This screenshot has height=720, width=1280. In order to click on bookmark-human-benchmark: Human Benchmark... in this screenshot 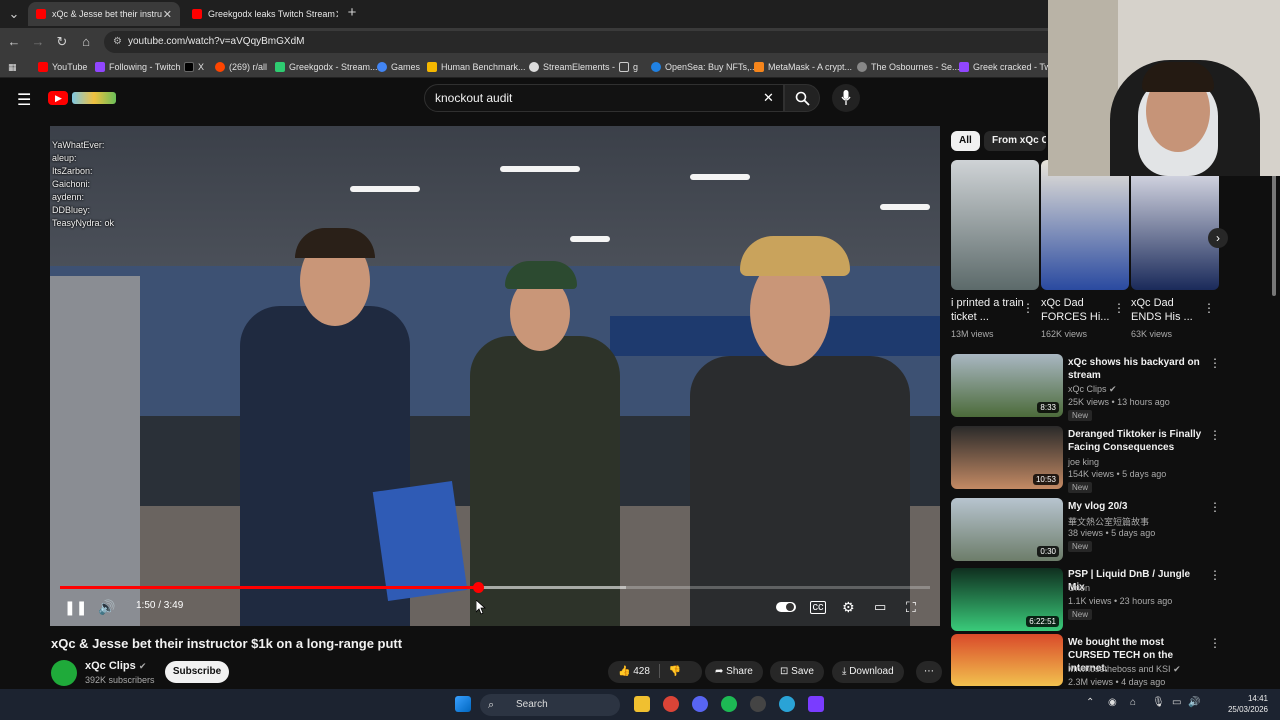, I will do `click(476, 67)`.